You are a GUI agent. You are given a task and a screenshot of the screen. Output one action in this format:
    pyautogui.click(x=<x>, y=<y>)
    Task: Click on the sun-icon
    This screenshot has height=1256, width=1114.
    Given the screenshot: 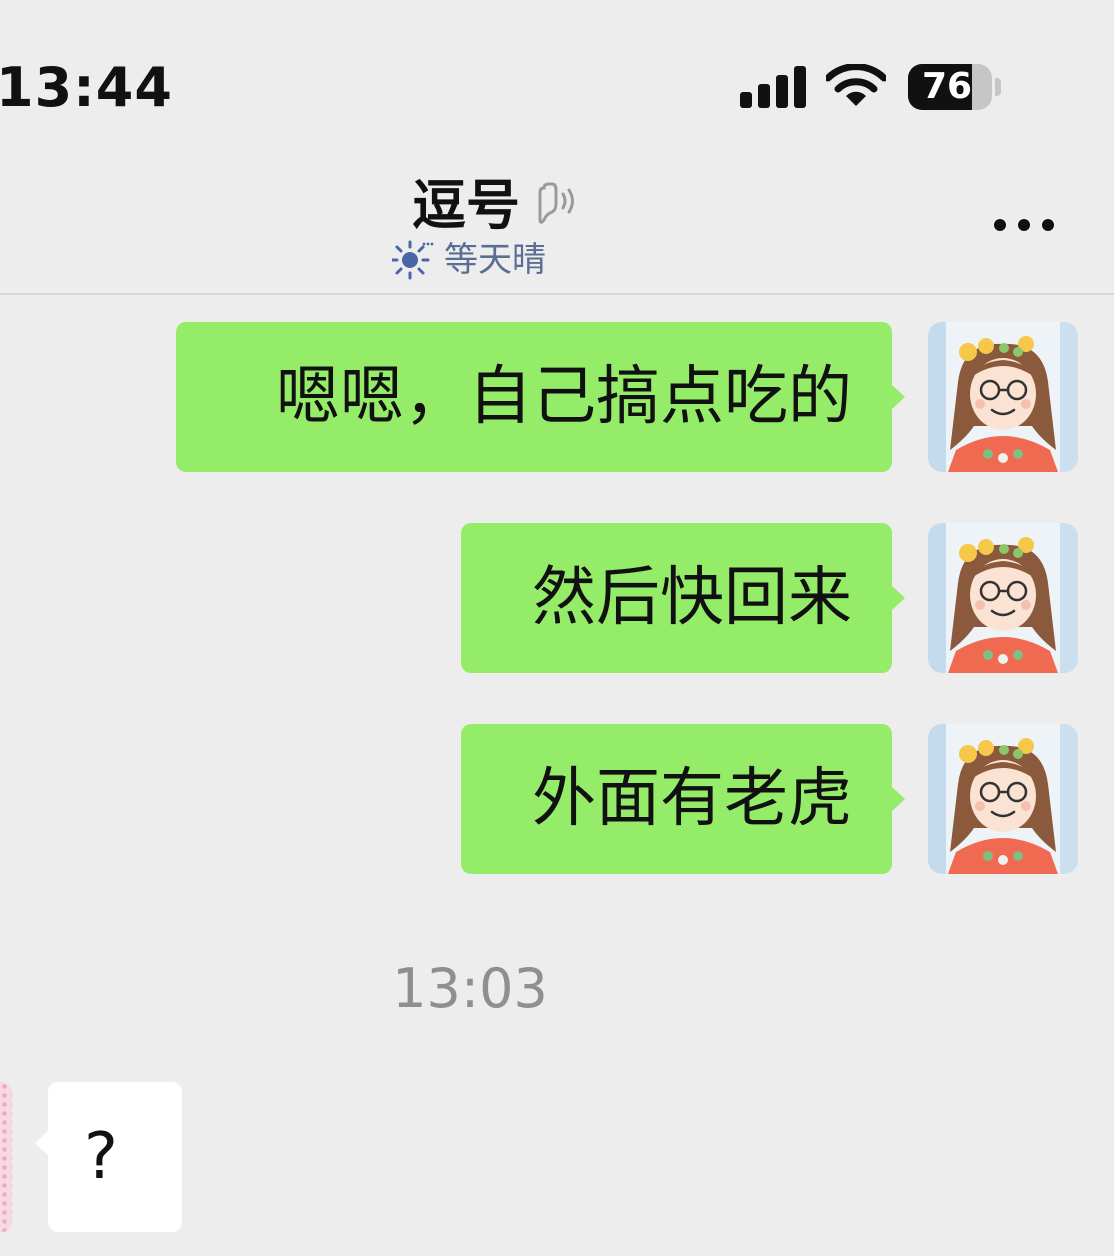 What is the action you would take?
    pyautogui.click(x=413, y=260)
    